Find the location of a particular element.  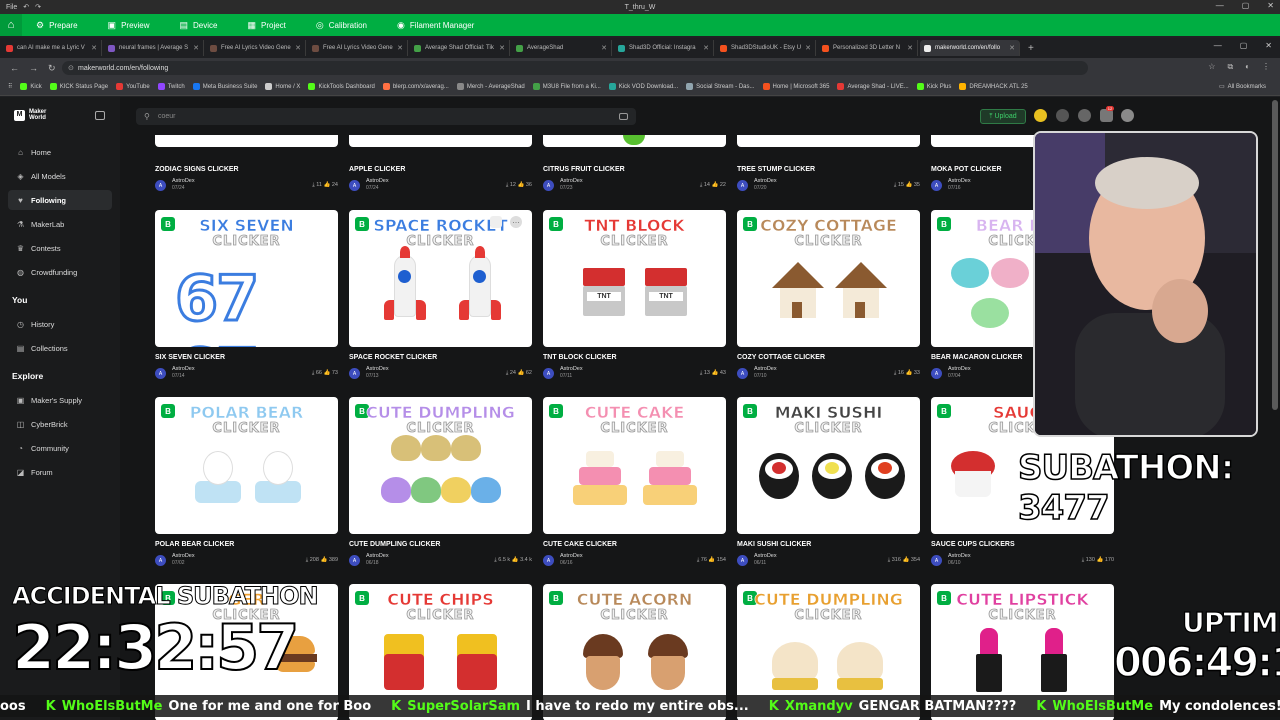

cart-icon is located at coordinates (1062, 115).